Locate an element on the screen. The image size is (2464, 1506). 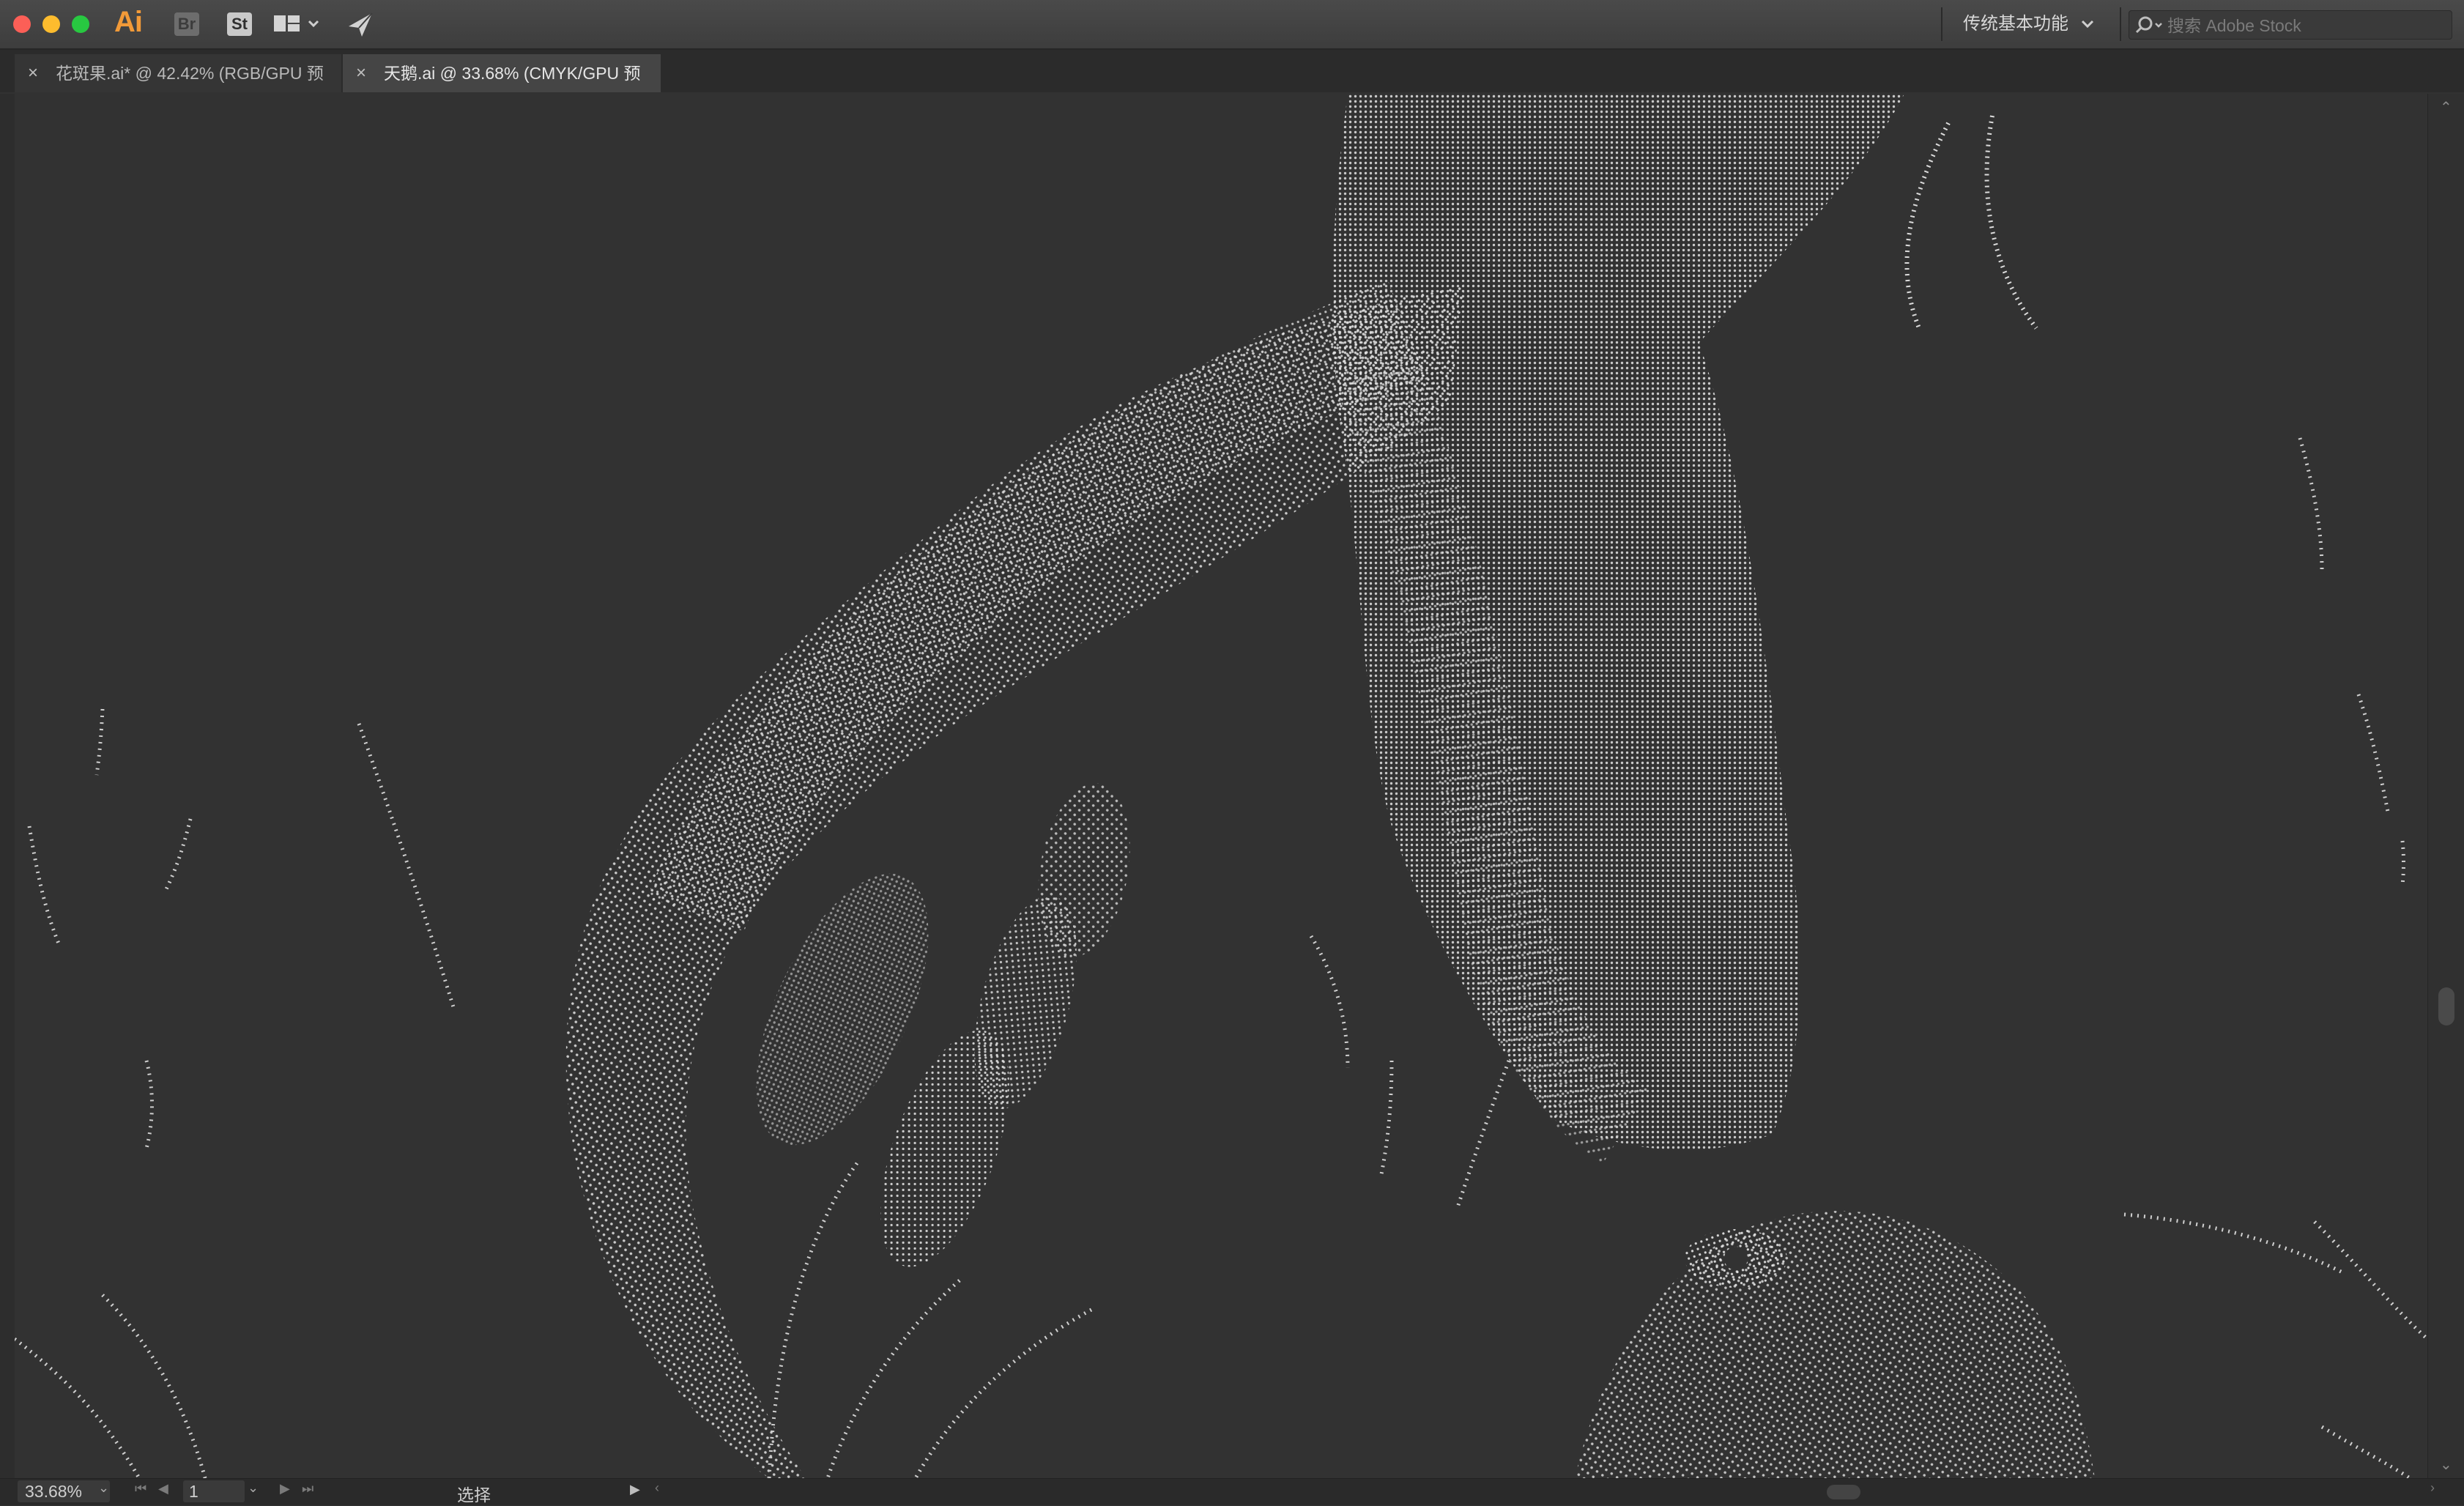
artboard-number-field: 1 is located at coordinates (214, 1491).